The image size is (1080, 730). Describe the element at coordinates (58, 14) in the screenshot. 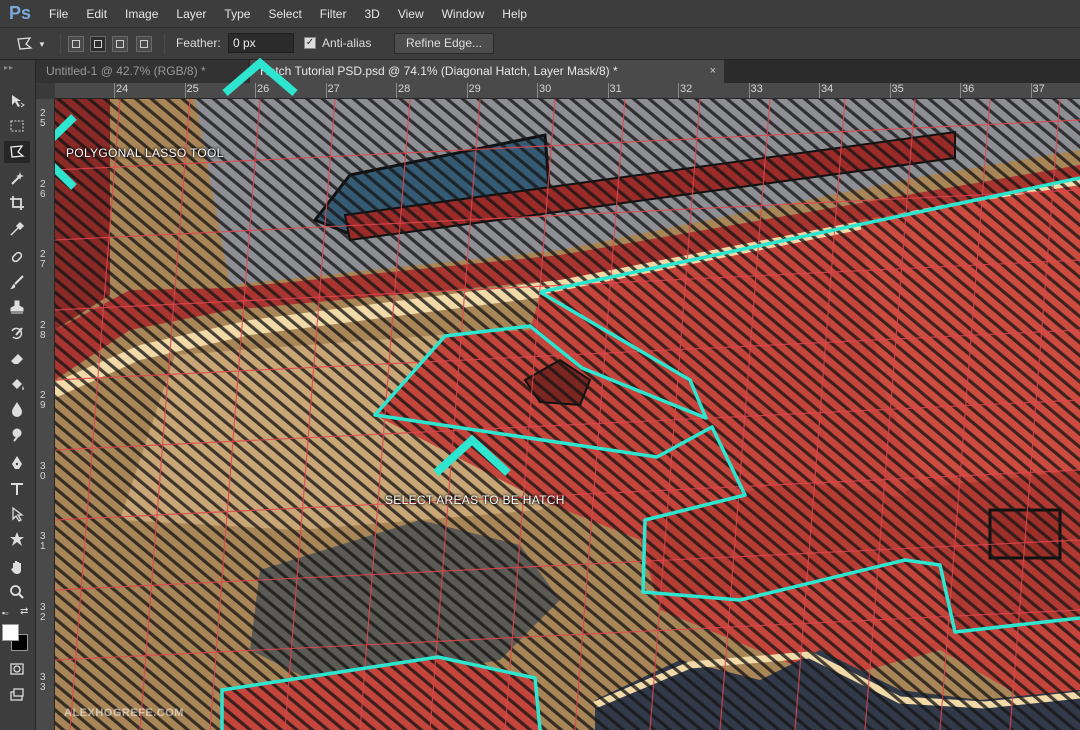

I see `menu-file: File` at that location.